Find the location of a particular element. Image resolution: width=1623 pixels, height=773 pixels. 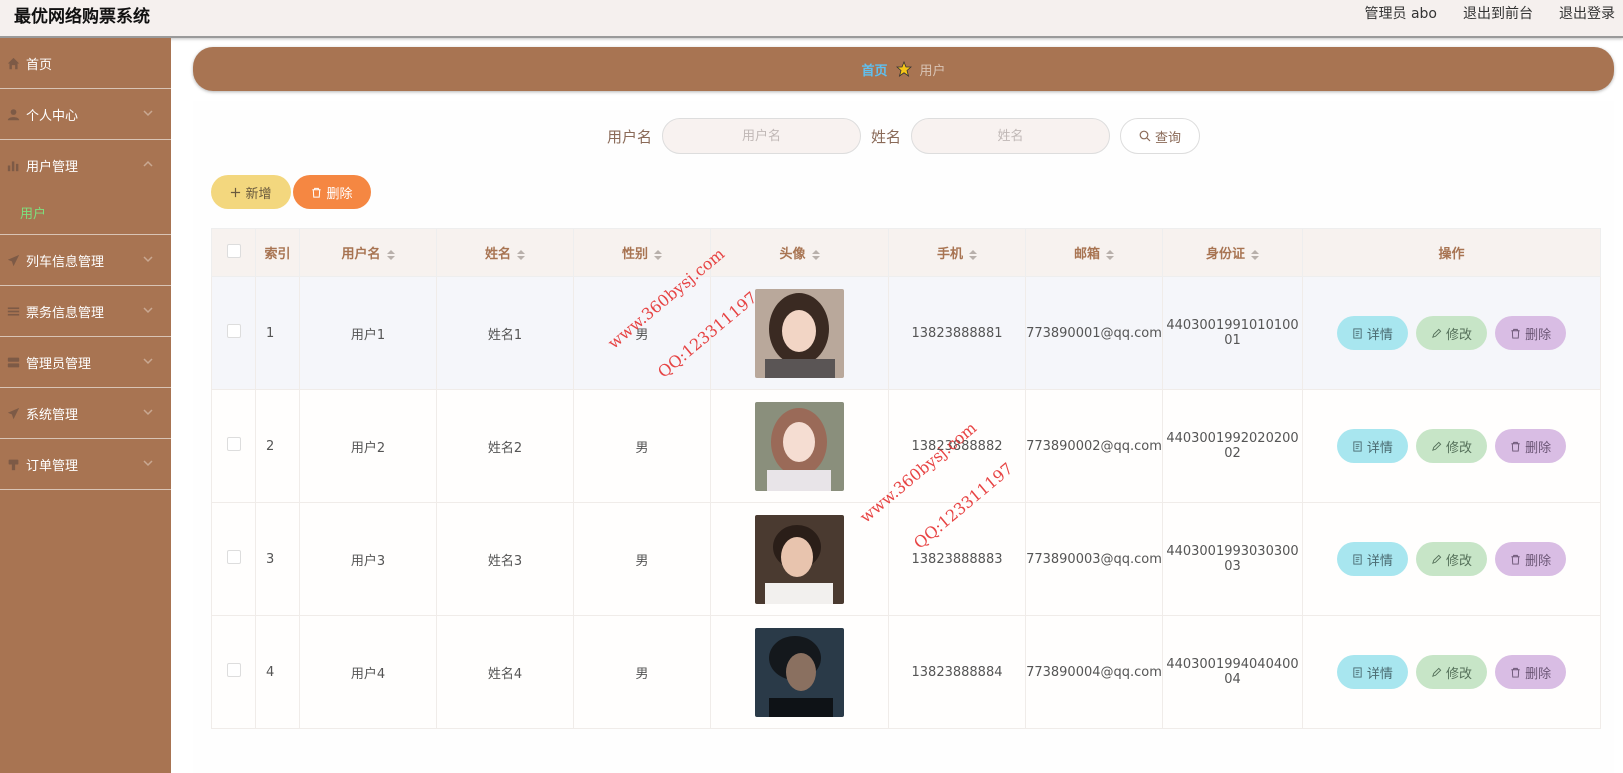

admin-label: 管理员 abo is located at coordinates (1401, 13).